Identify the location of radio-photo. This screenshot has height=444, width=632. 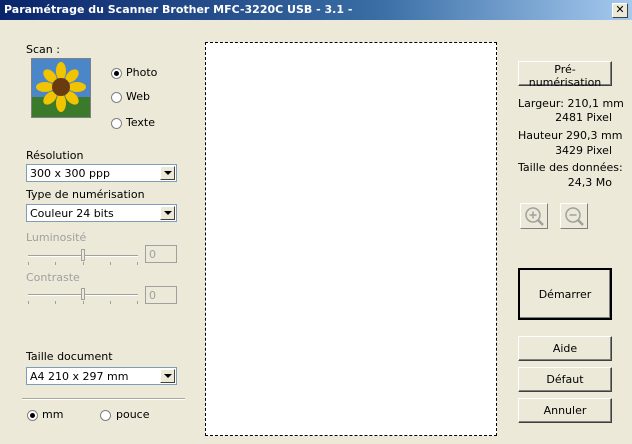
(116, 73).